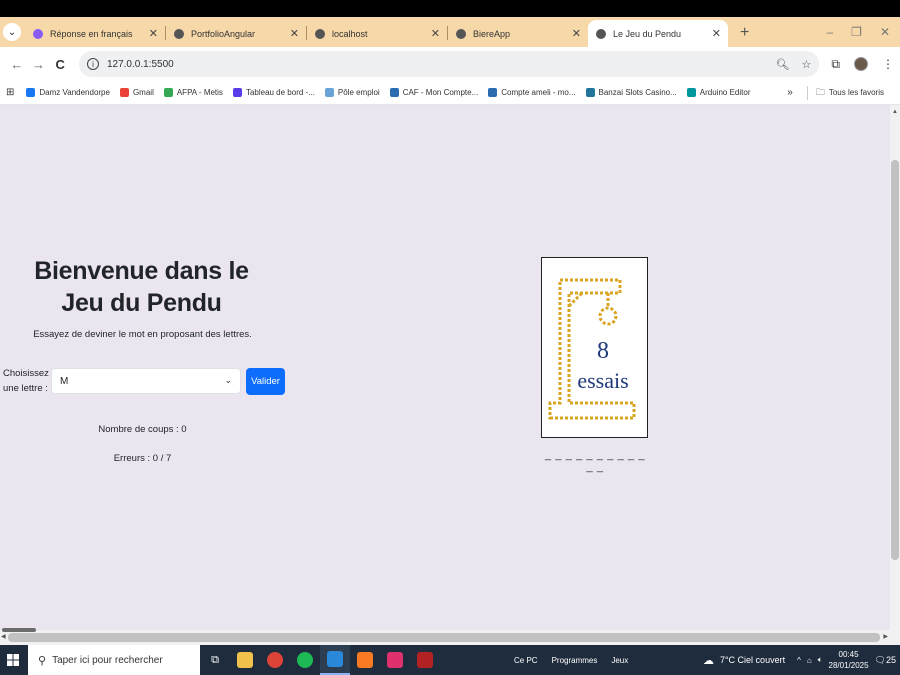  Describe the element at coordinates (10, 92) in the screenshot. I see `apps-grid-icon: ⊞` at that location.